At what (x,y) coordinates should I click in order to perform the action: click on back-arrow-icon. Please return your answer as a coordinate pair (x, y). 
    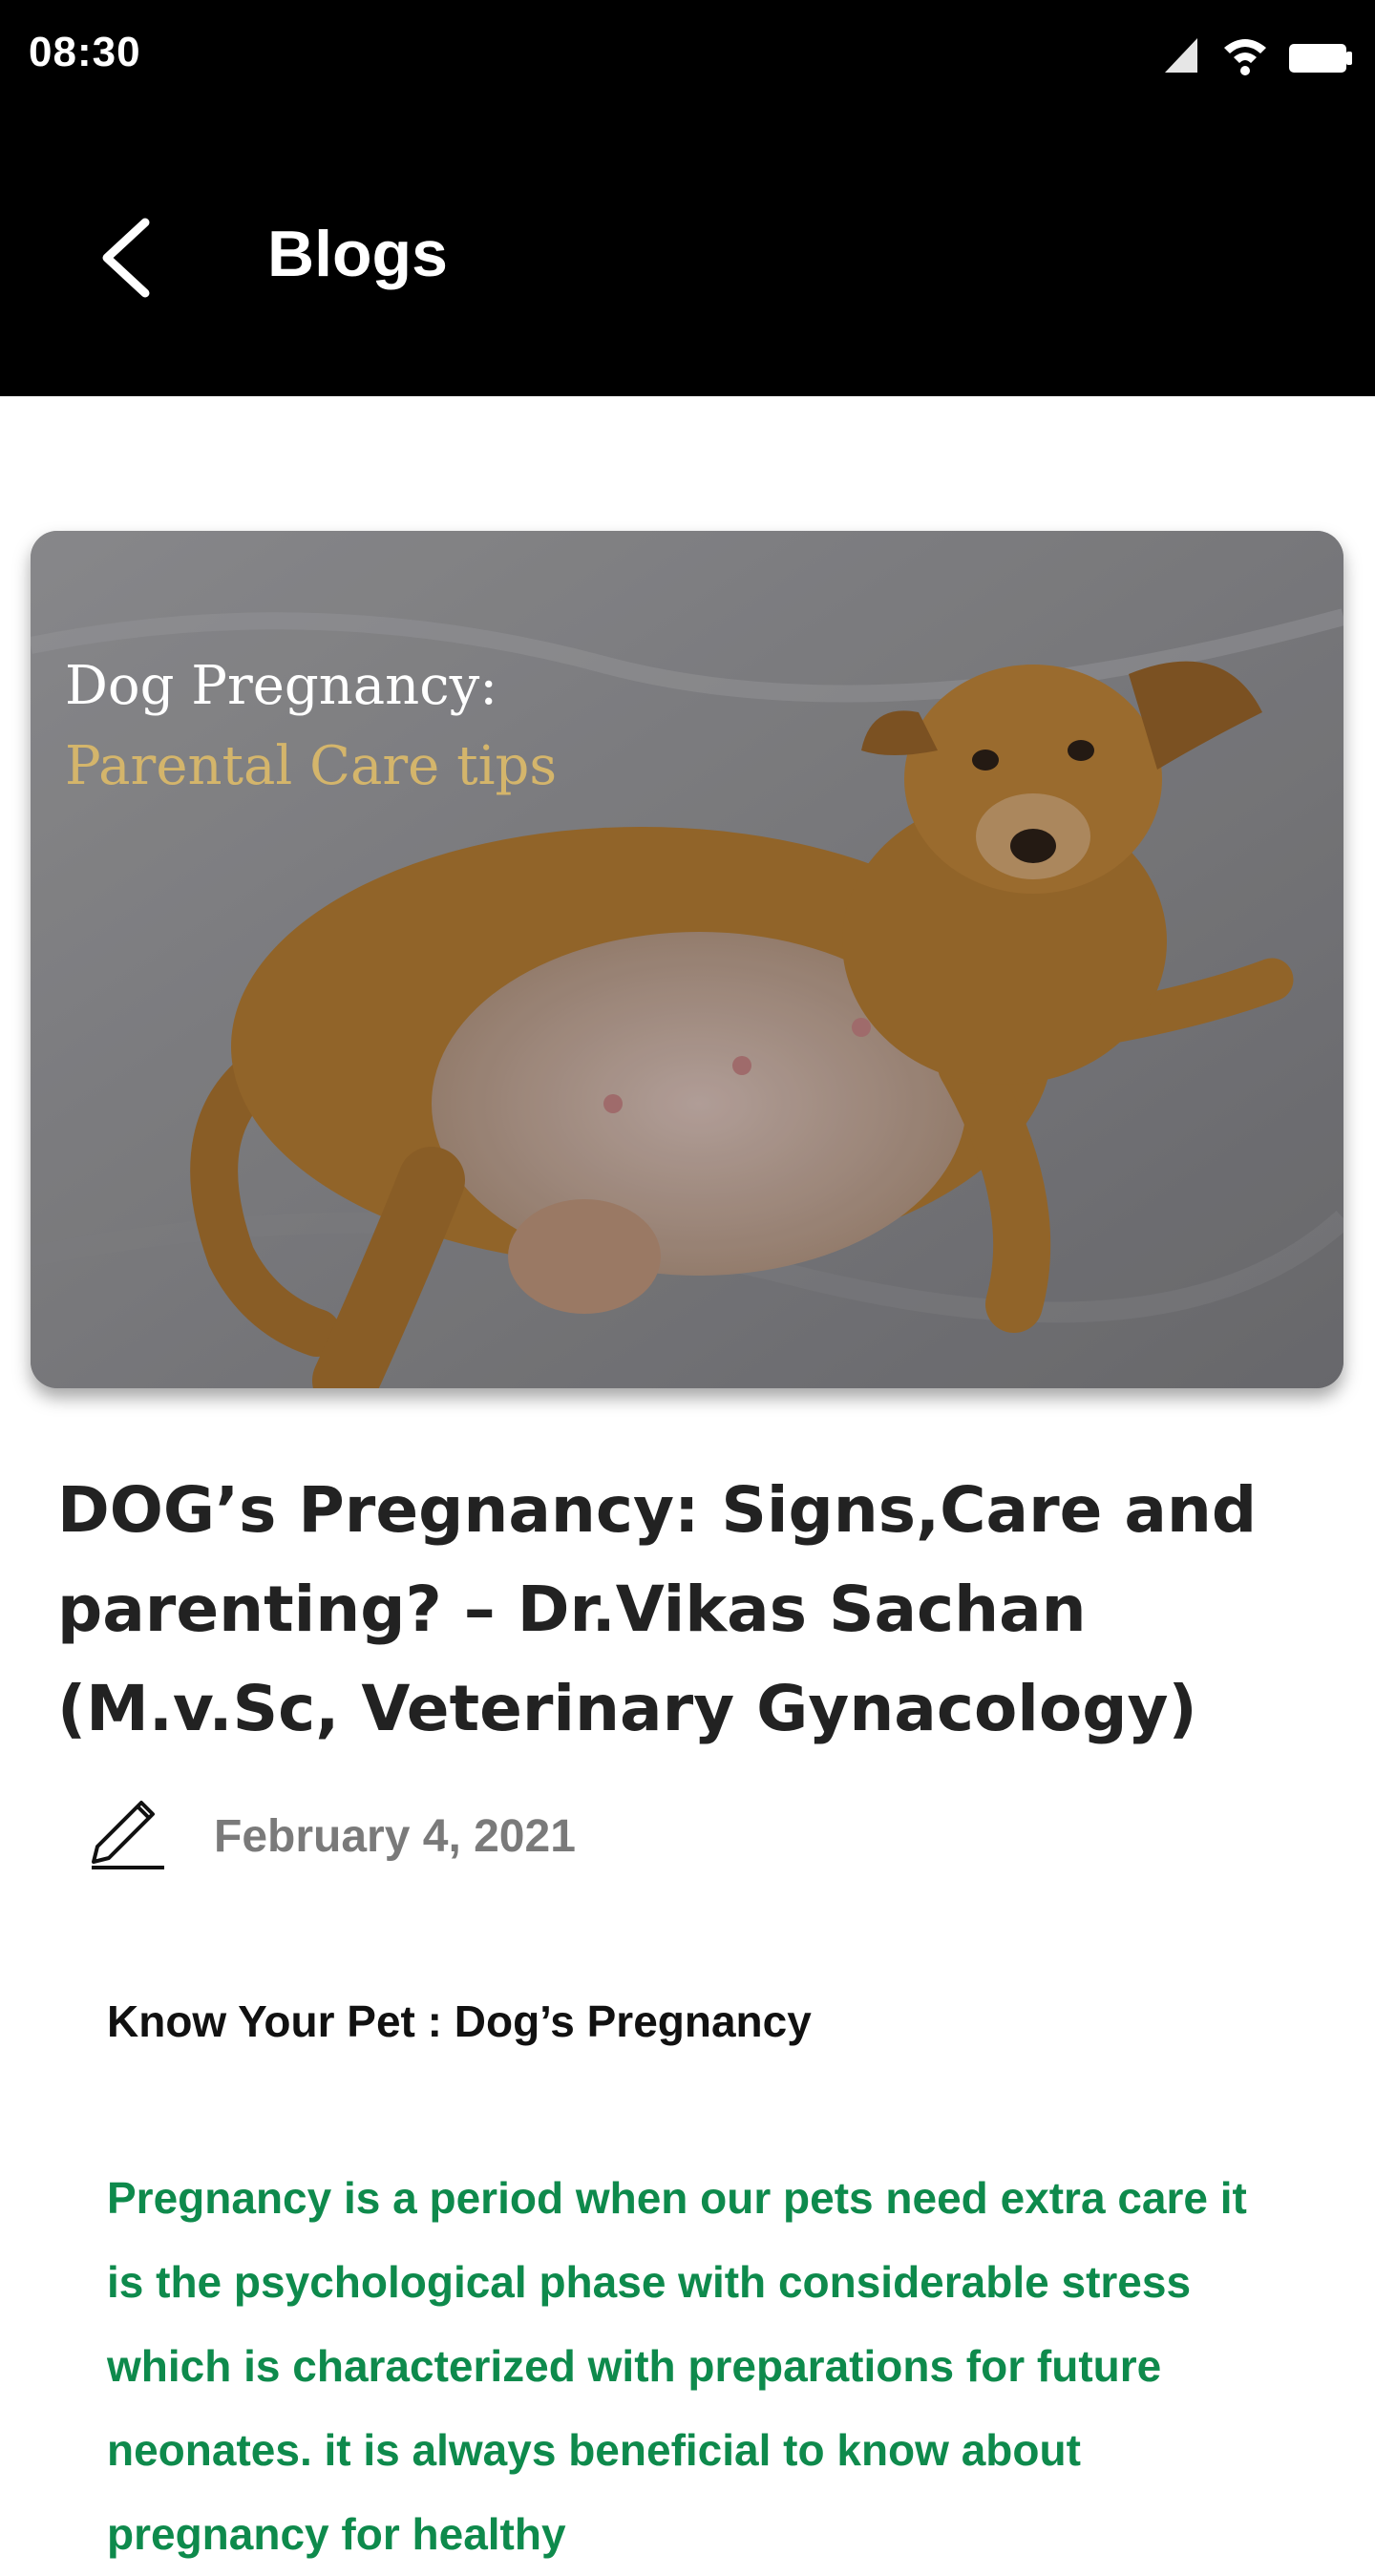
    Looking at the image, I should click on (126, 258).